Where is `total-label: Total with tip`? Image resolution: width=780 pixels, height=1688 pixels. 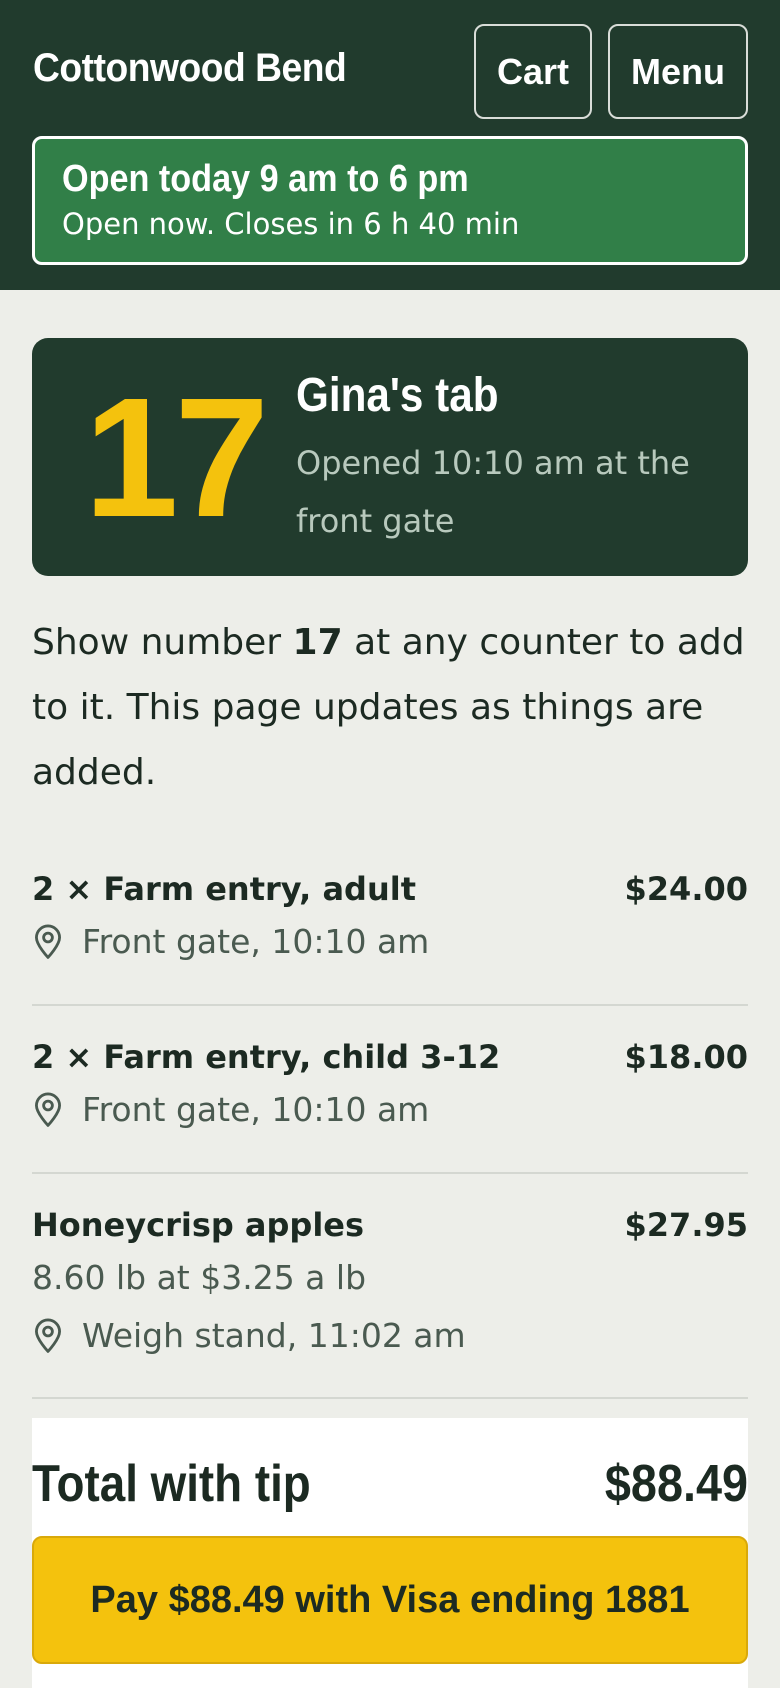
total-label: Total with tip is located at coordinates (171, 1484).